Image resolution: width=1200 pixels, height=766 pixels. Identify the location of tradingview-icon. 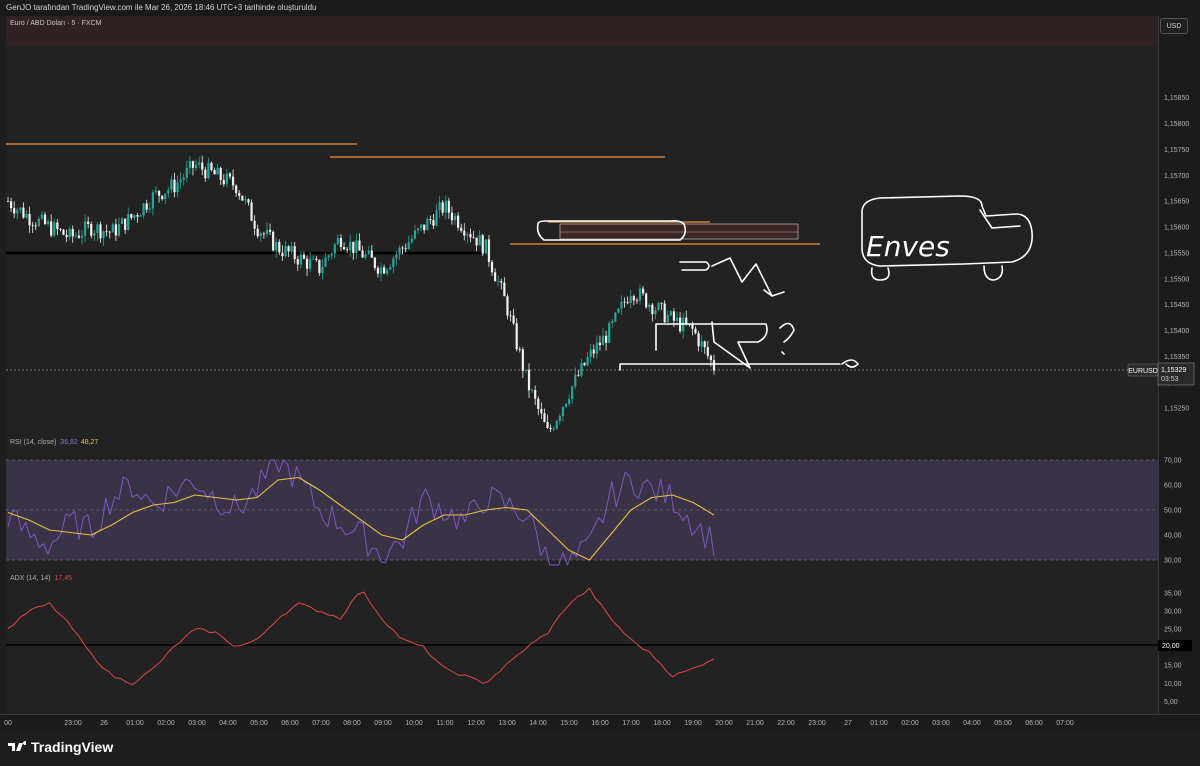
(17, 746).